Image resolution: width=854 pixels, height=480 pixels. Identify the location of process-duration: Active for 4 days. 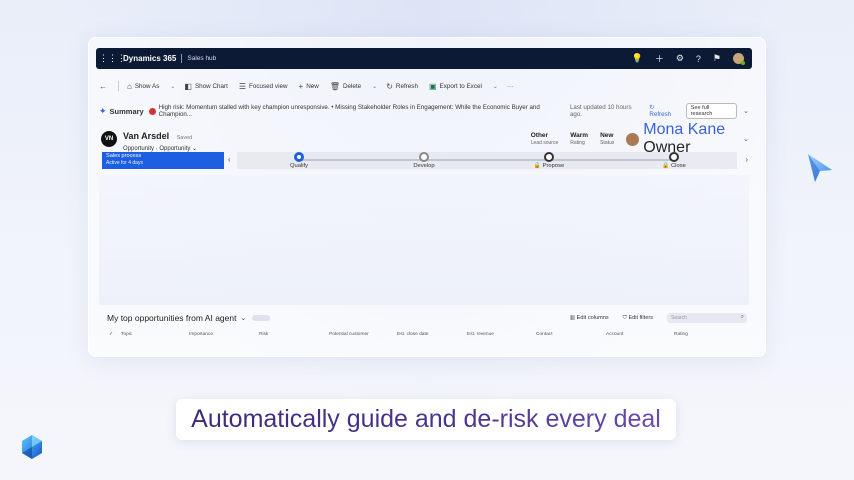
(124, 163).